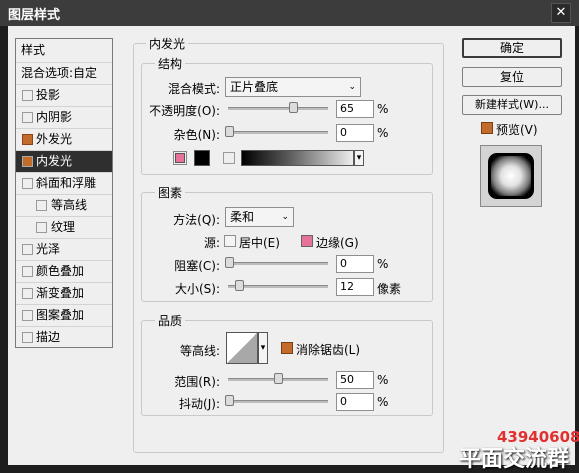  What do you see at coordinates (337, 243) in the screenshot?
I see `edge-label: 边缘(G)` at bounding box center [337, 243].